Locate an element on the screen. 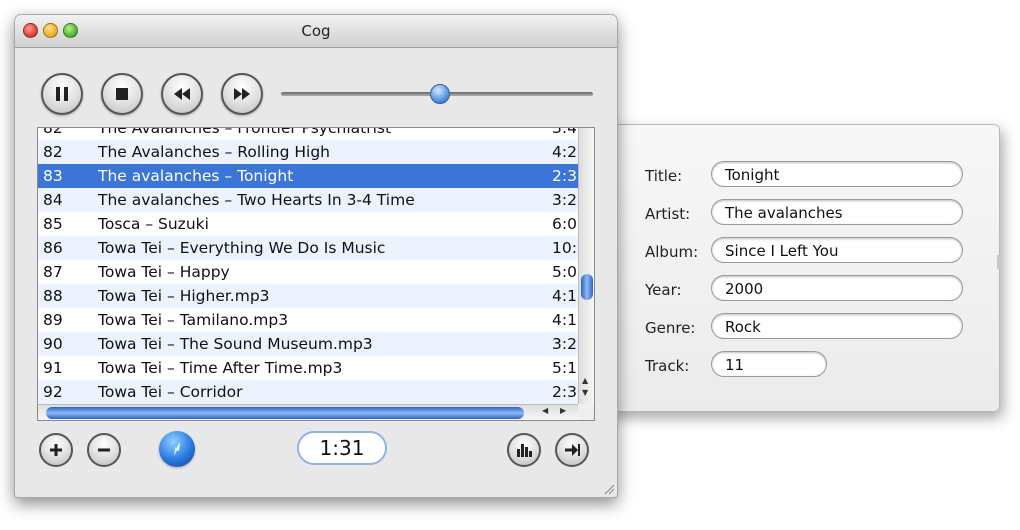 The width and height of the screenshot is (1020, 530). fast-forward-button is located at coordinates (242, 94).